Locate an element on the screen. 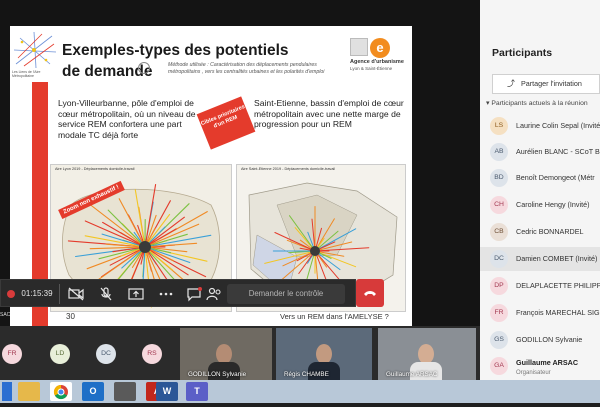 Image resolution: width=600 pixels, height=407 pixels. participant-row: GA Guillaume ARSAC Organisateur is located at coordinates (540, 366).